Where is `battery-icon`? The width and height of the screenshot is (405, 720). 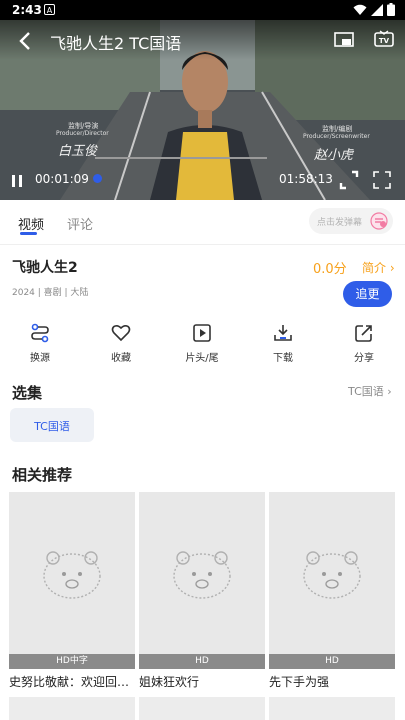
battery-icon is located at coordinates (391, 9).